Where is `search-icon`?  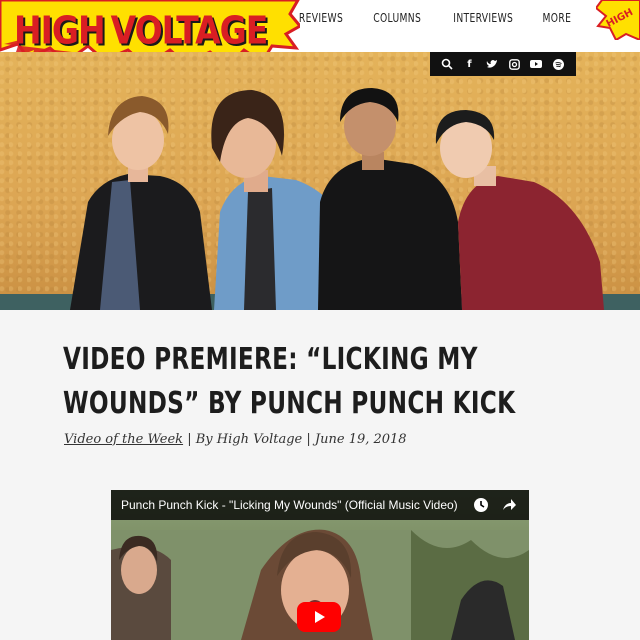
search-icon is located at coordinates (447, 64).